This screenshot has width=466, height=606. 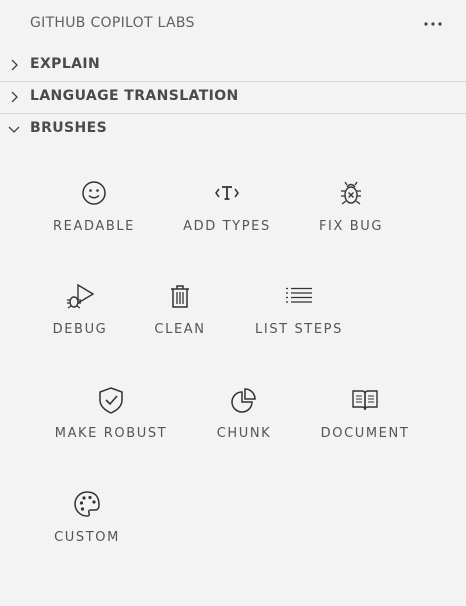 What do you see at coordinates (94, 226) in the screenshot?
I see `brush-label: READABLE` at bounding box center [94, 226].